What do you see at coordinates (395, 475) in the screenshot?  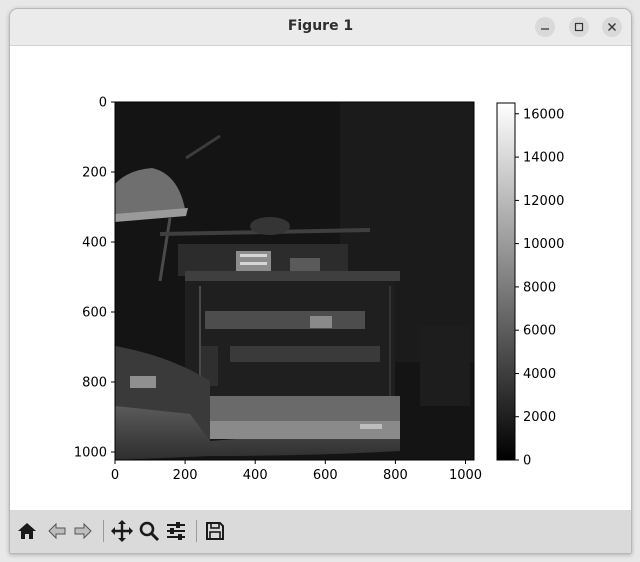 I see `x-tick-label: 800` at bounding box center [395, 475].